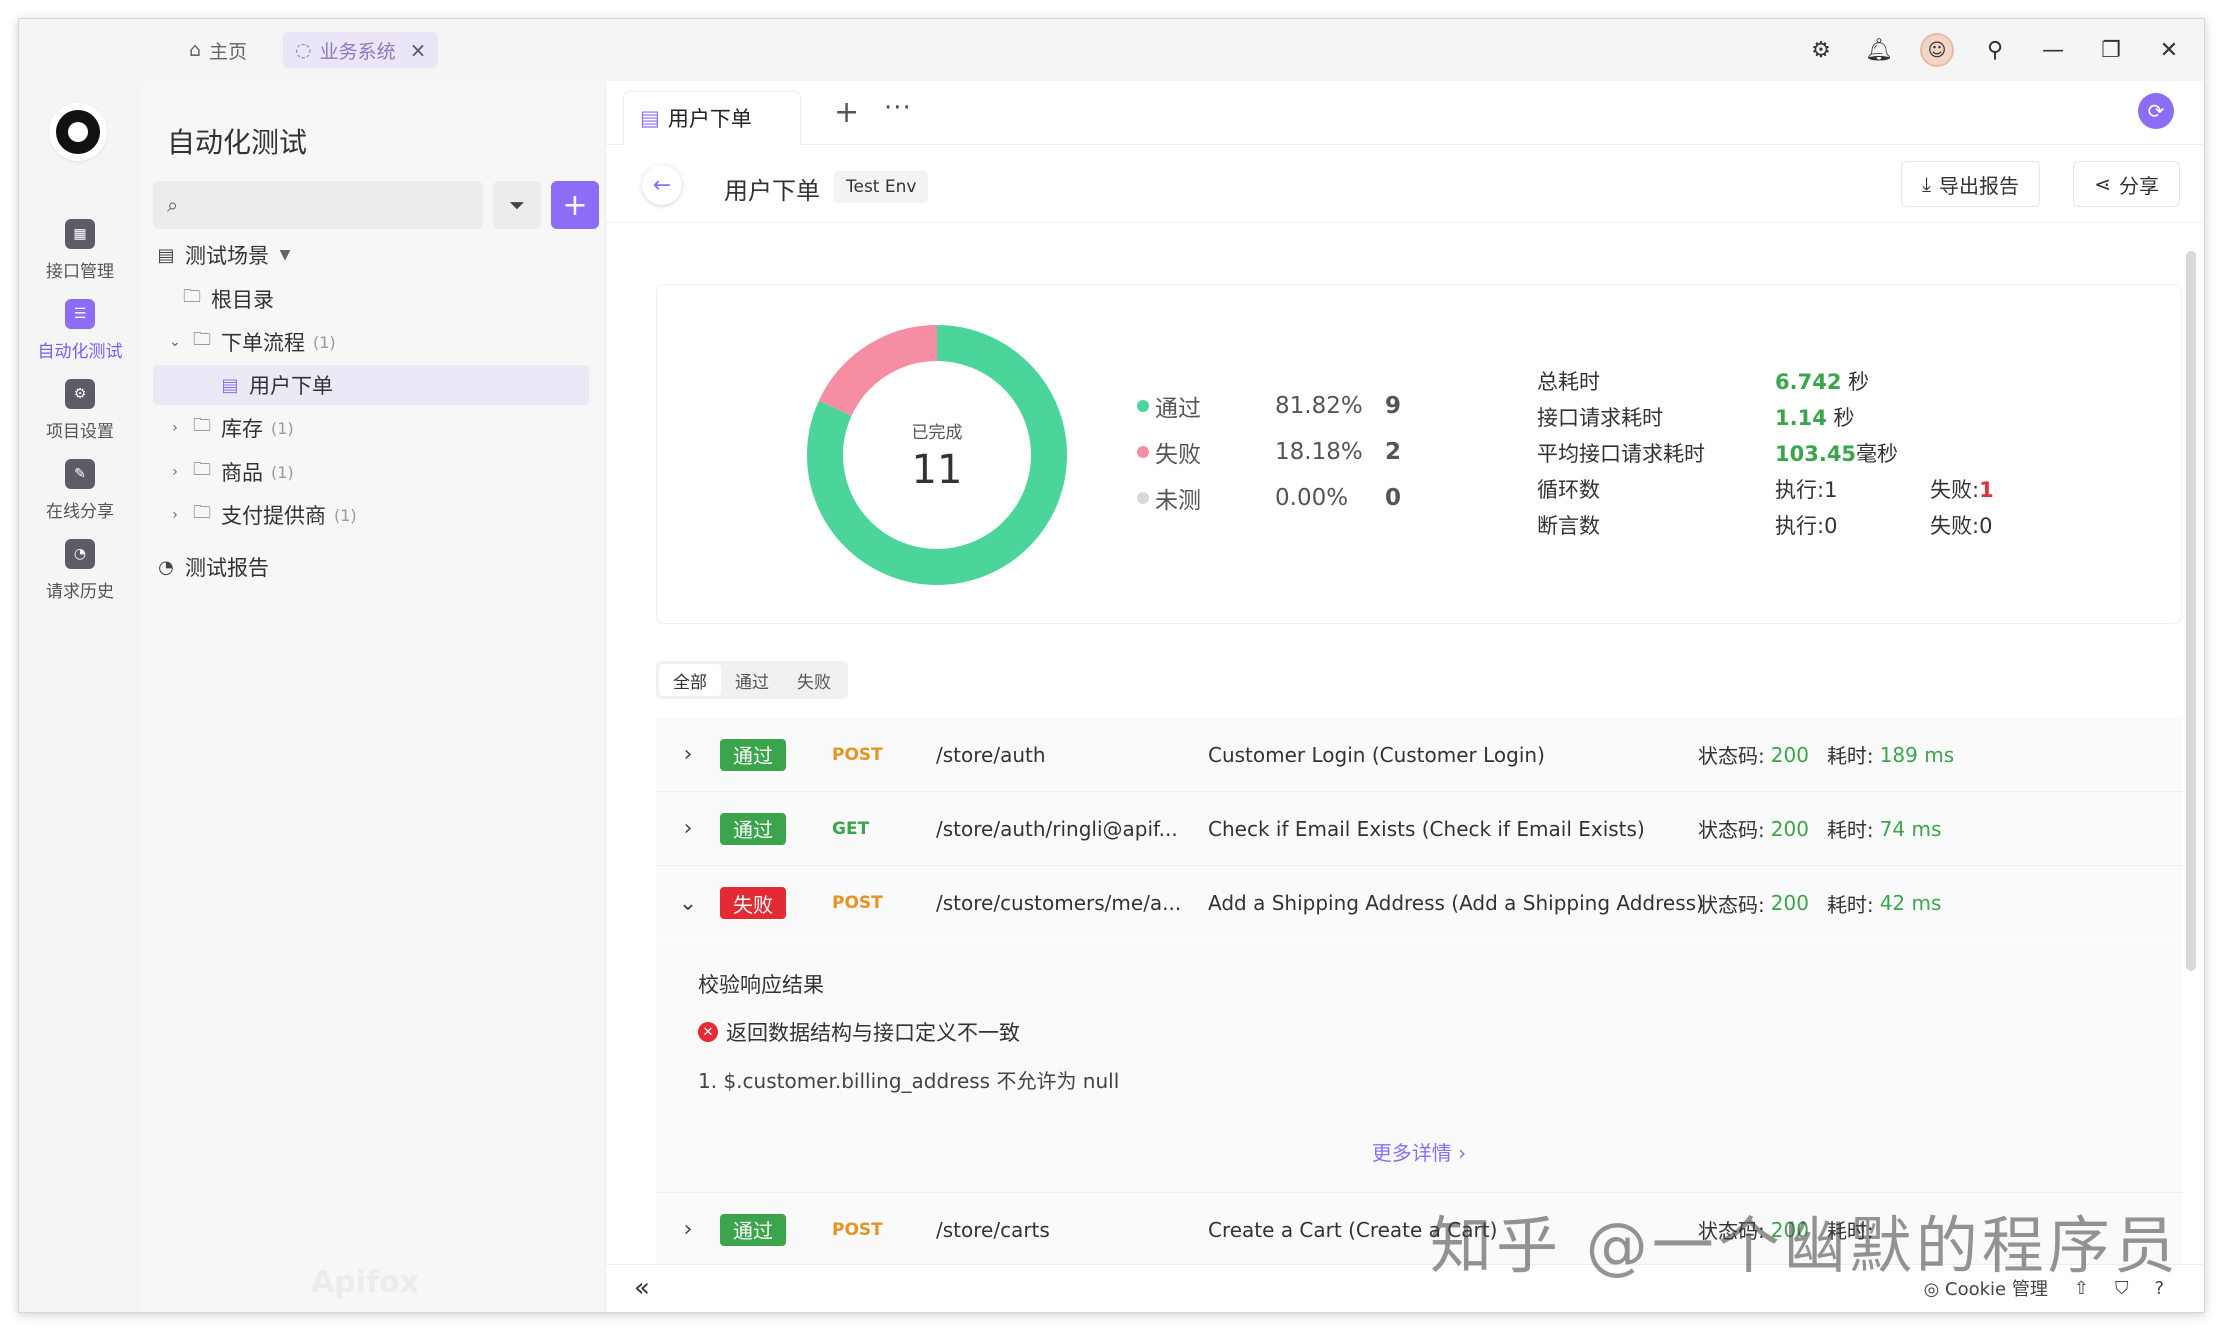  What do you see at coordinates (224, 255) in the screenshot?
I see `tree-node-test-scenarios: ▤ 测试场景 ▼` at bounding box center [224, 255].